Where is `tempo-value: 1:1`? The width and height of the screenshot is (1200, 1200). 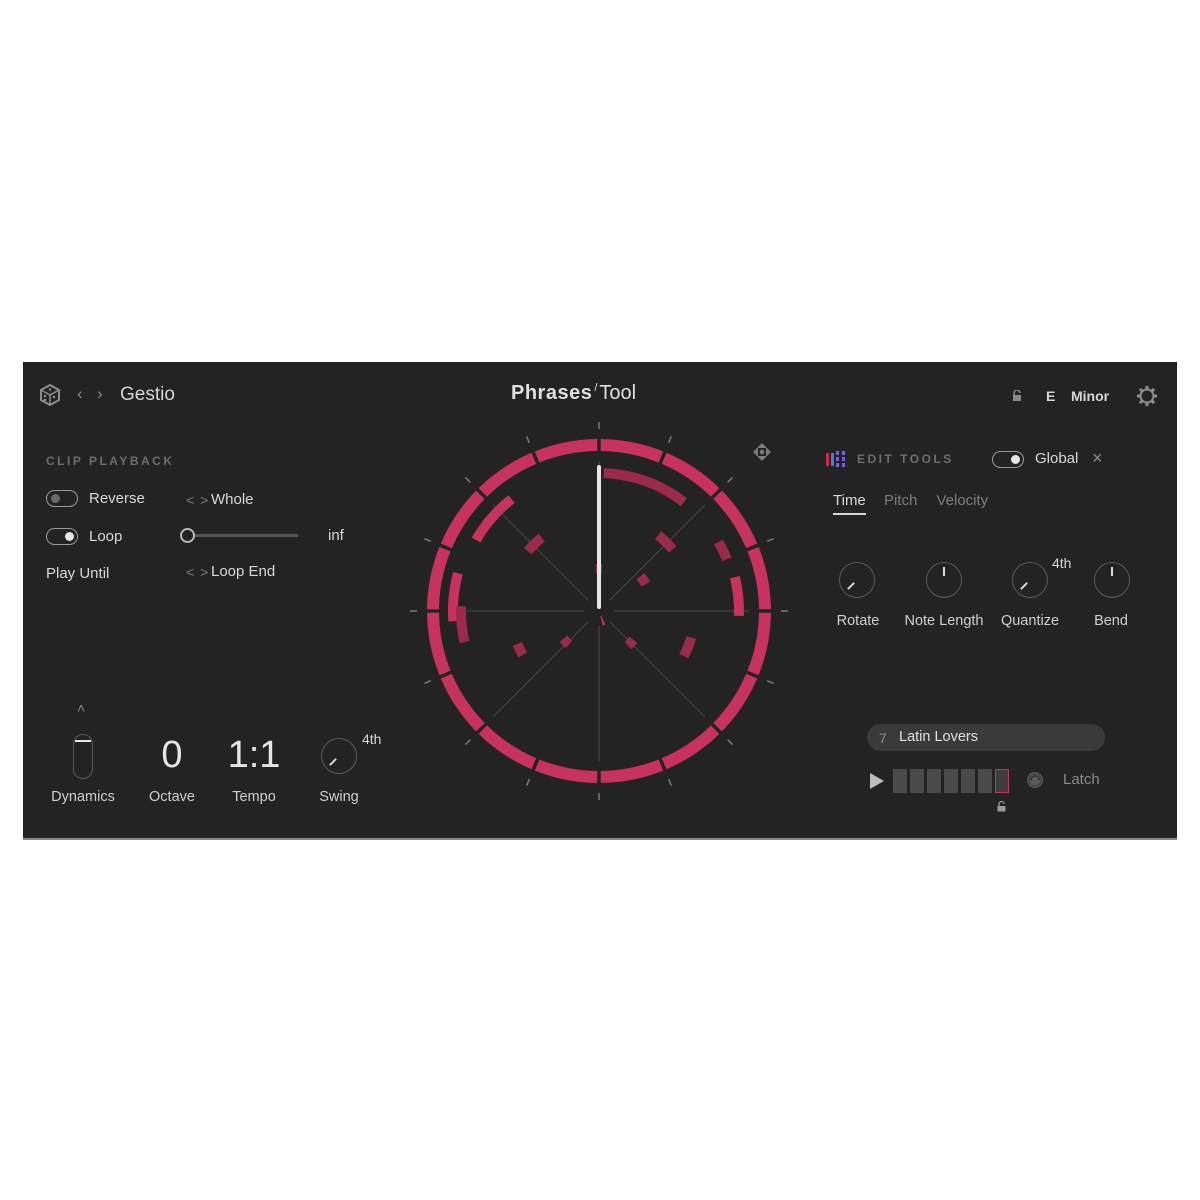 tempo-value: 1:1 is located at coordinates (254, 755).